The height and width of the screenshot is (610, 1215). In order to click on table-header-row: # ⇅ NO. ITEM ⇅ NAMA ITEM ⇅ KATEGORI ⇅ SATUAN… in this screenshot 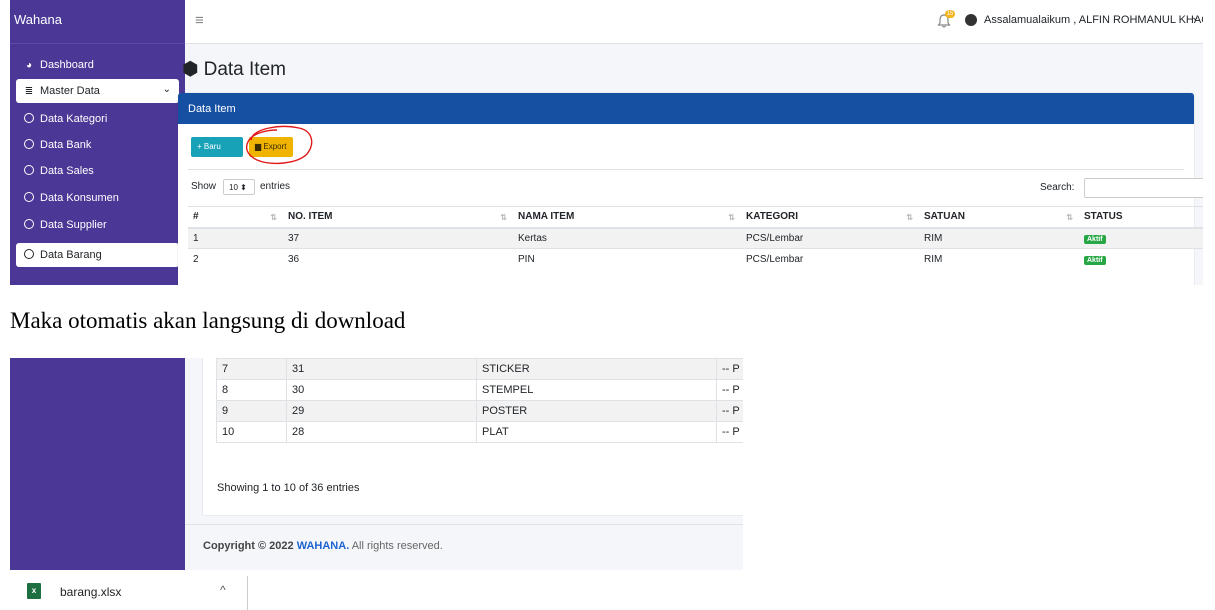, I will do `click(695, 217)`.